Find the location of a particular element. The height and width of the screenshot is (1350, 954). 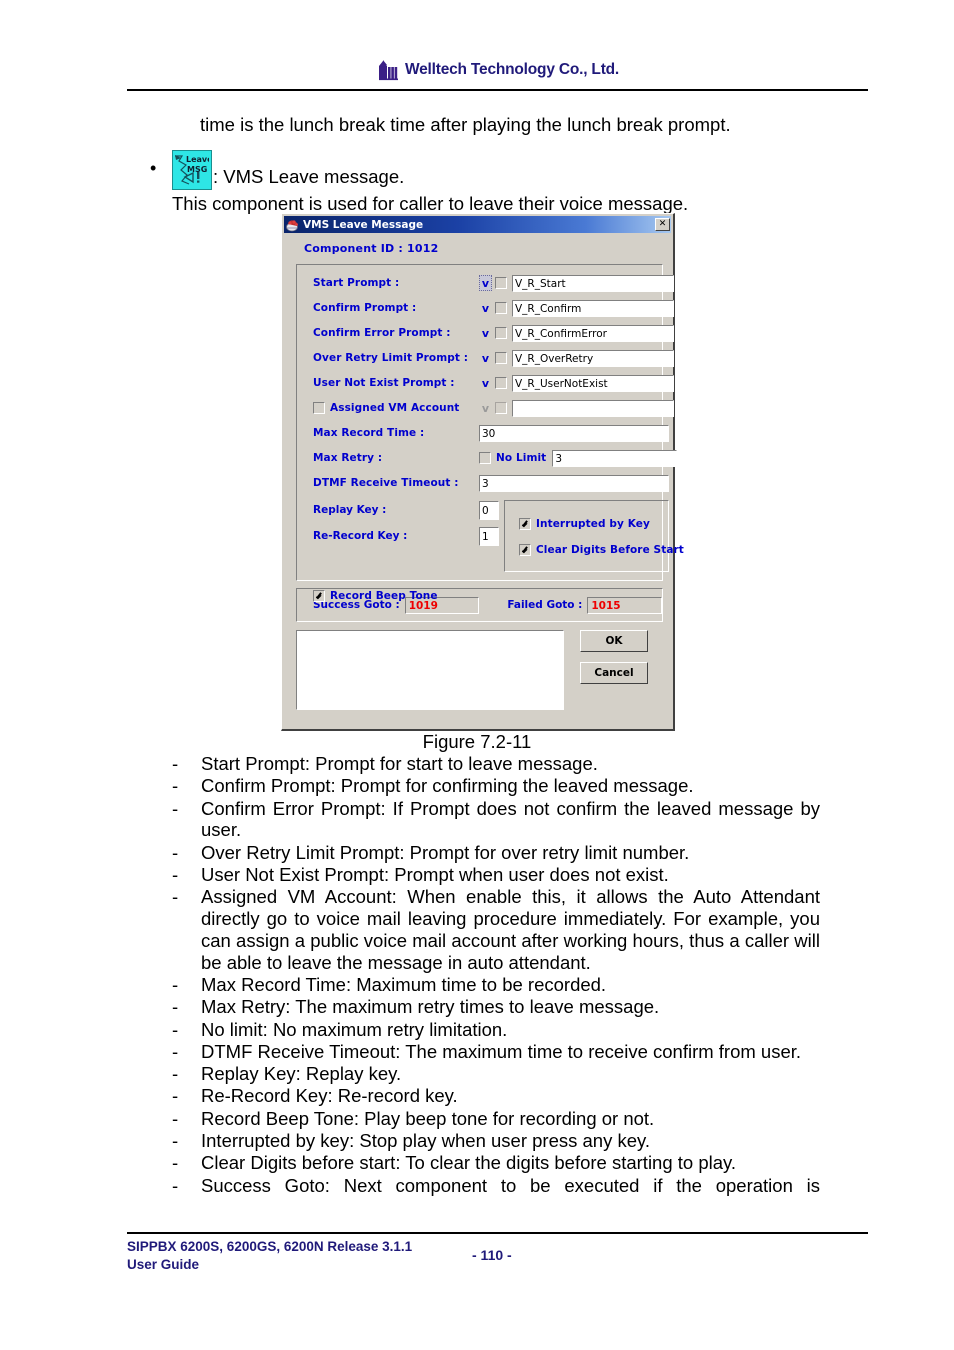

leave-msg-icon: Leave MSG is located at coordinates (192, 170).